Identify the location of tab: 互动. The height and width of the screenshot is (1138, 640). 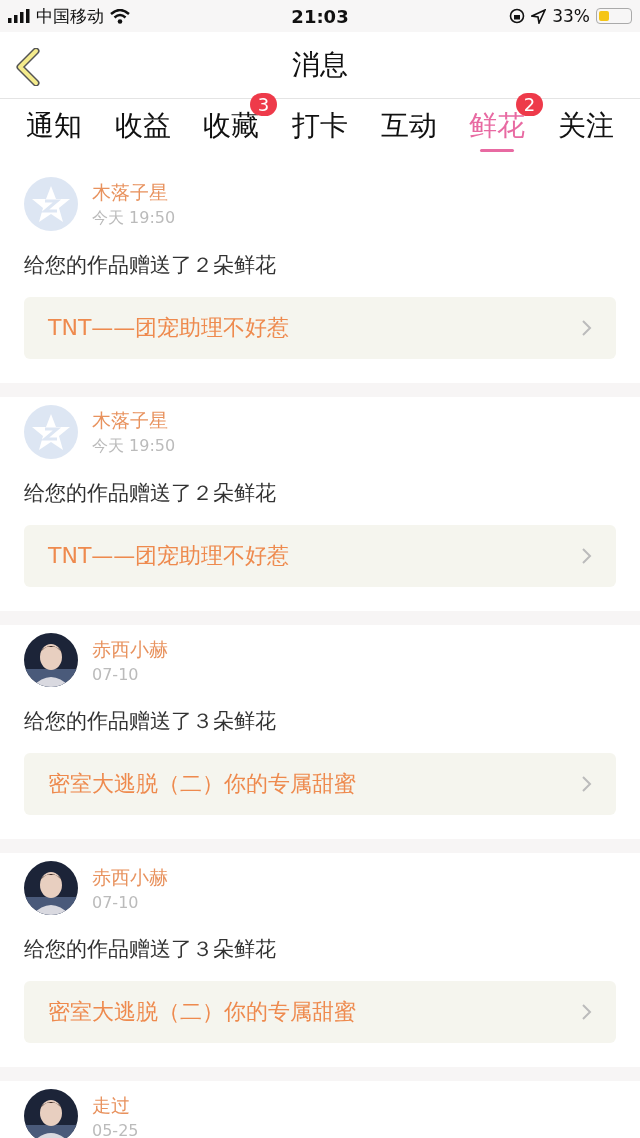
(408, 122).